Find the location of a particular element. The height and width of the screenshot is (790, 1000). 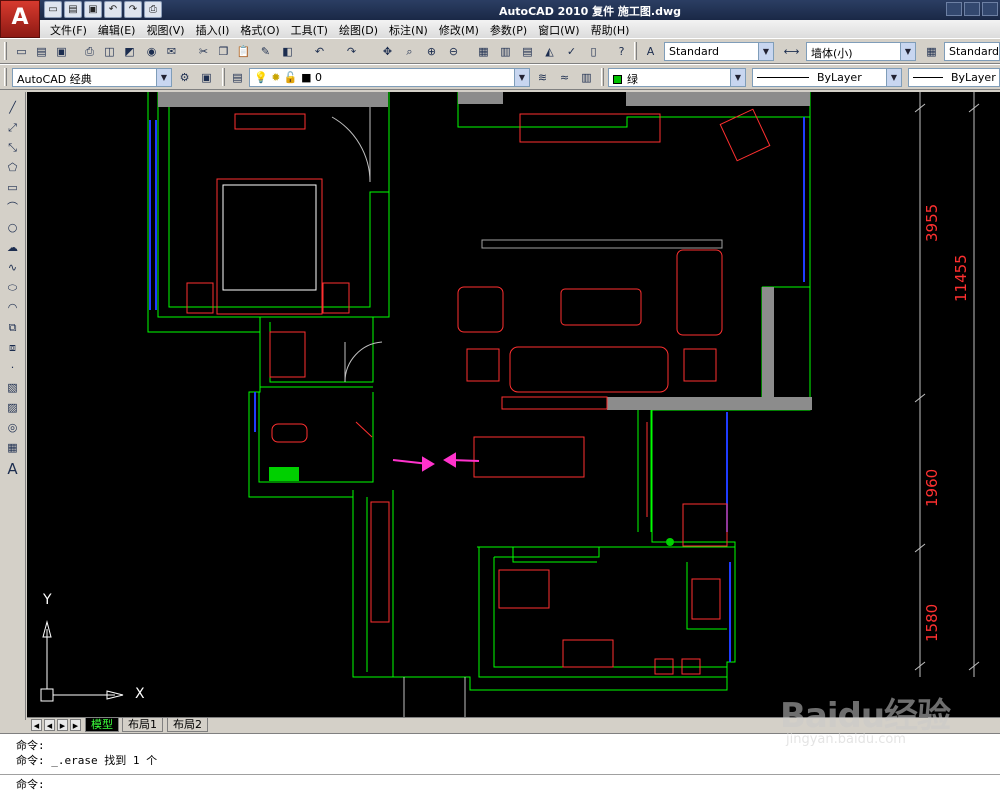

ellipse-arc-icon: ◠ is located at coordinates (12, 307).